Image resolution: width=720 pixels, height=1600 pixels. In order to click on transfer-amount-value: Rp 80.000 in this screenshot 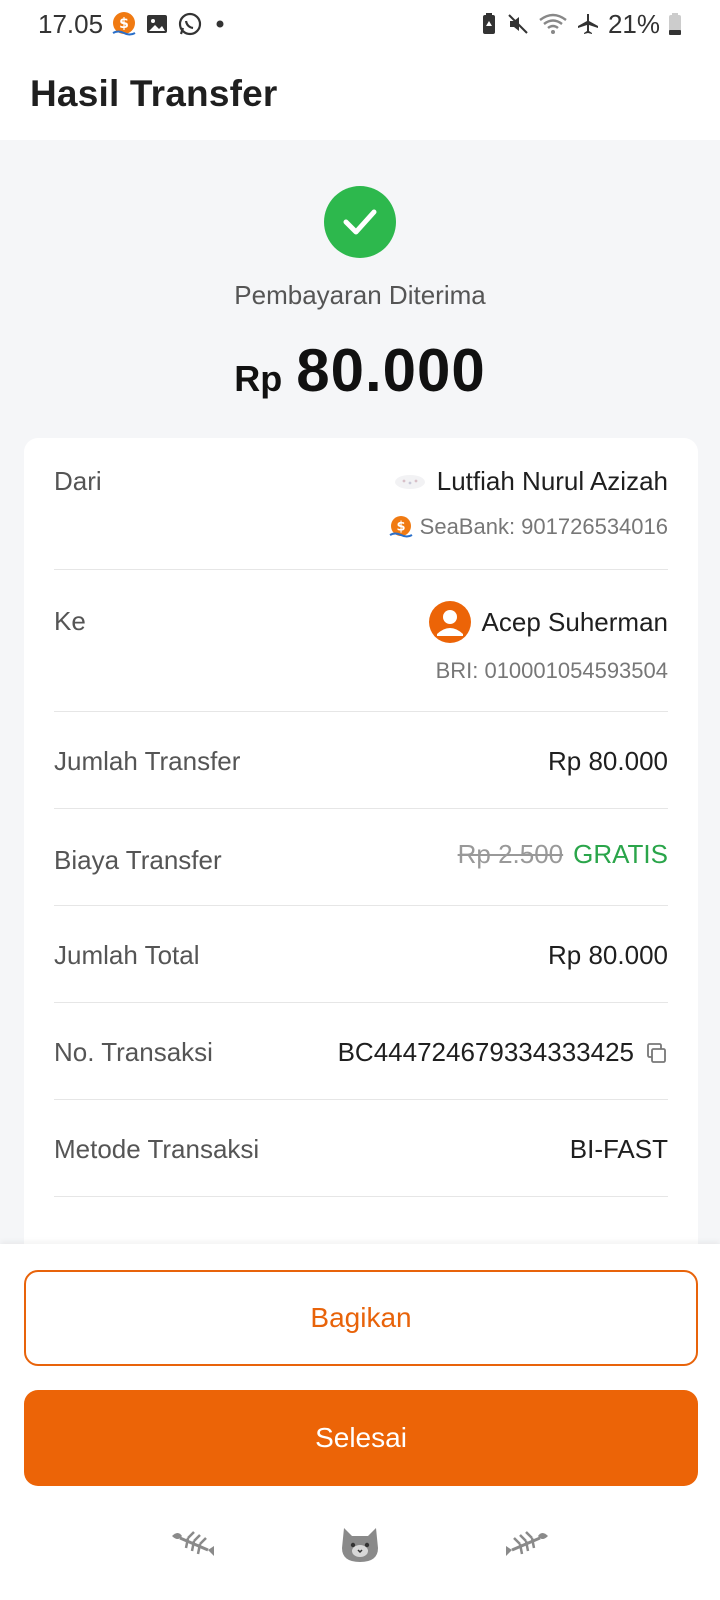, I will do `click(608, 761)`.